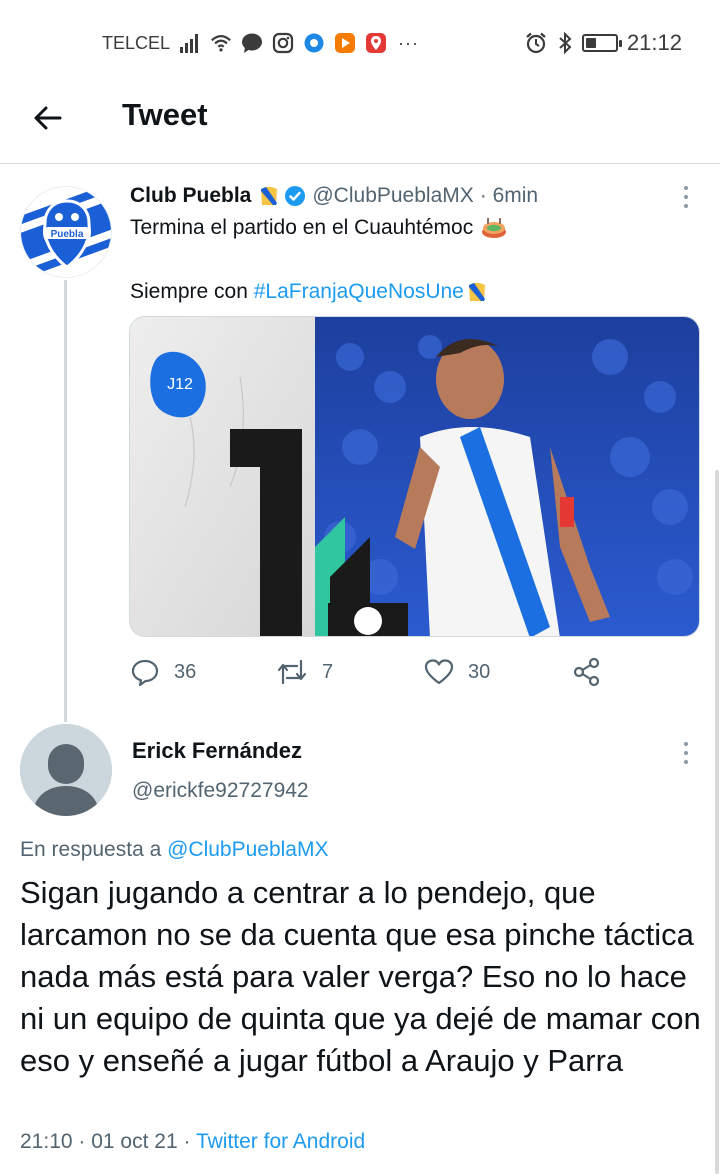  What do you see at coordinates (136, 42) in the screenshot?
I see `carrier-label: TELCEL` at bounding box center [136, 42].